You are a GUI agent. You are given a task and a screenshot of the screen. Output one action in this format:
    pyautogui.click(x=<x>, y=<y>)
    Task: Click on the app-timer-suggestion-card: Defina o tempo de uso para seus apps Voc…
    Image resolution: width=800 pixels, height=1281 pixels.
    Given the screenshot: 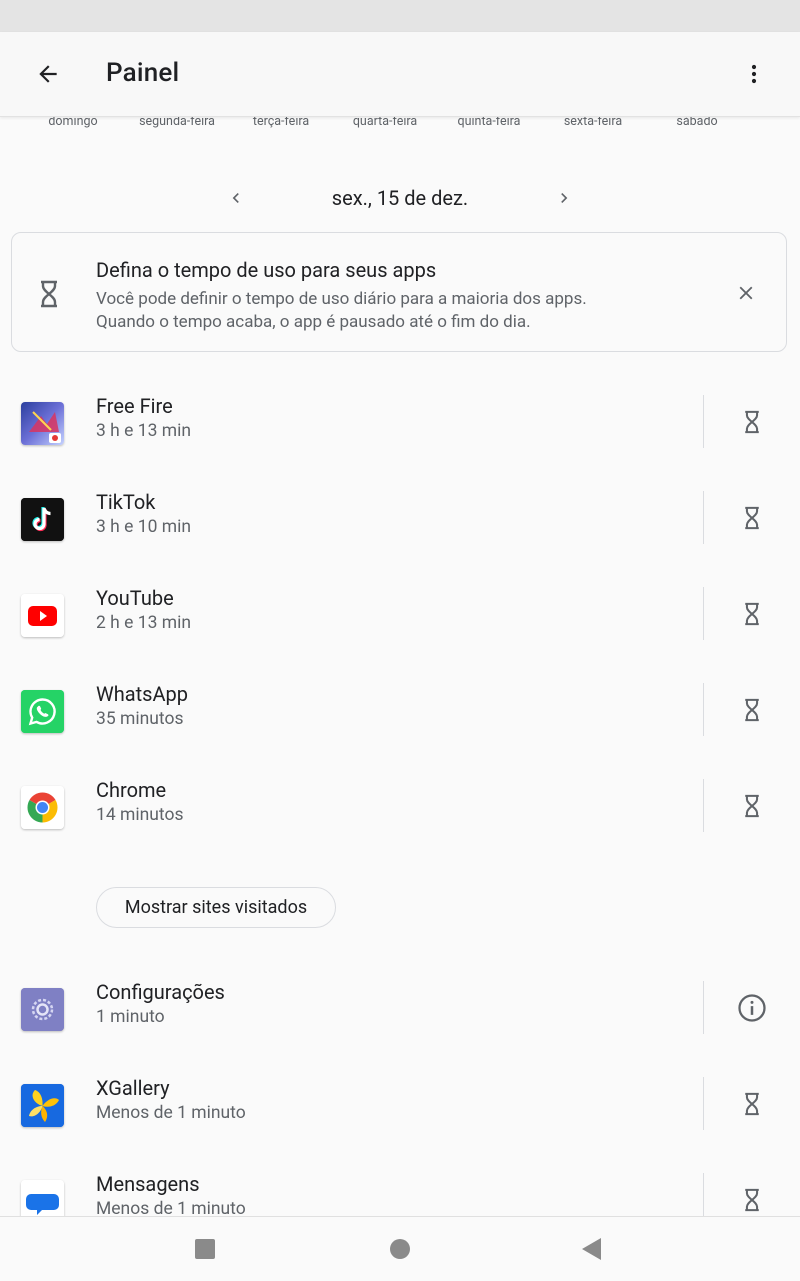 What is the action you would take?
    pyautogui.click(x=399, y=292)
    